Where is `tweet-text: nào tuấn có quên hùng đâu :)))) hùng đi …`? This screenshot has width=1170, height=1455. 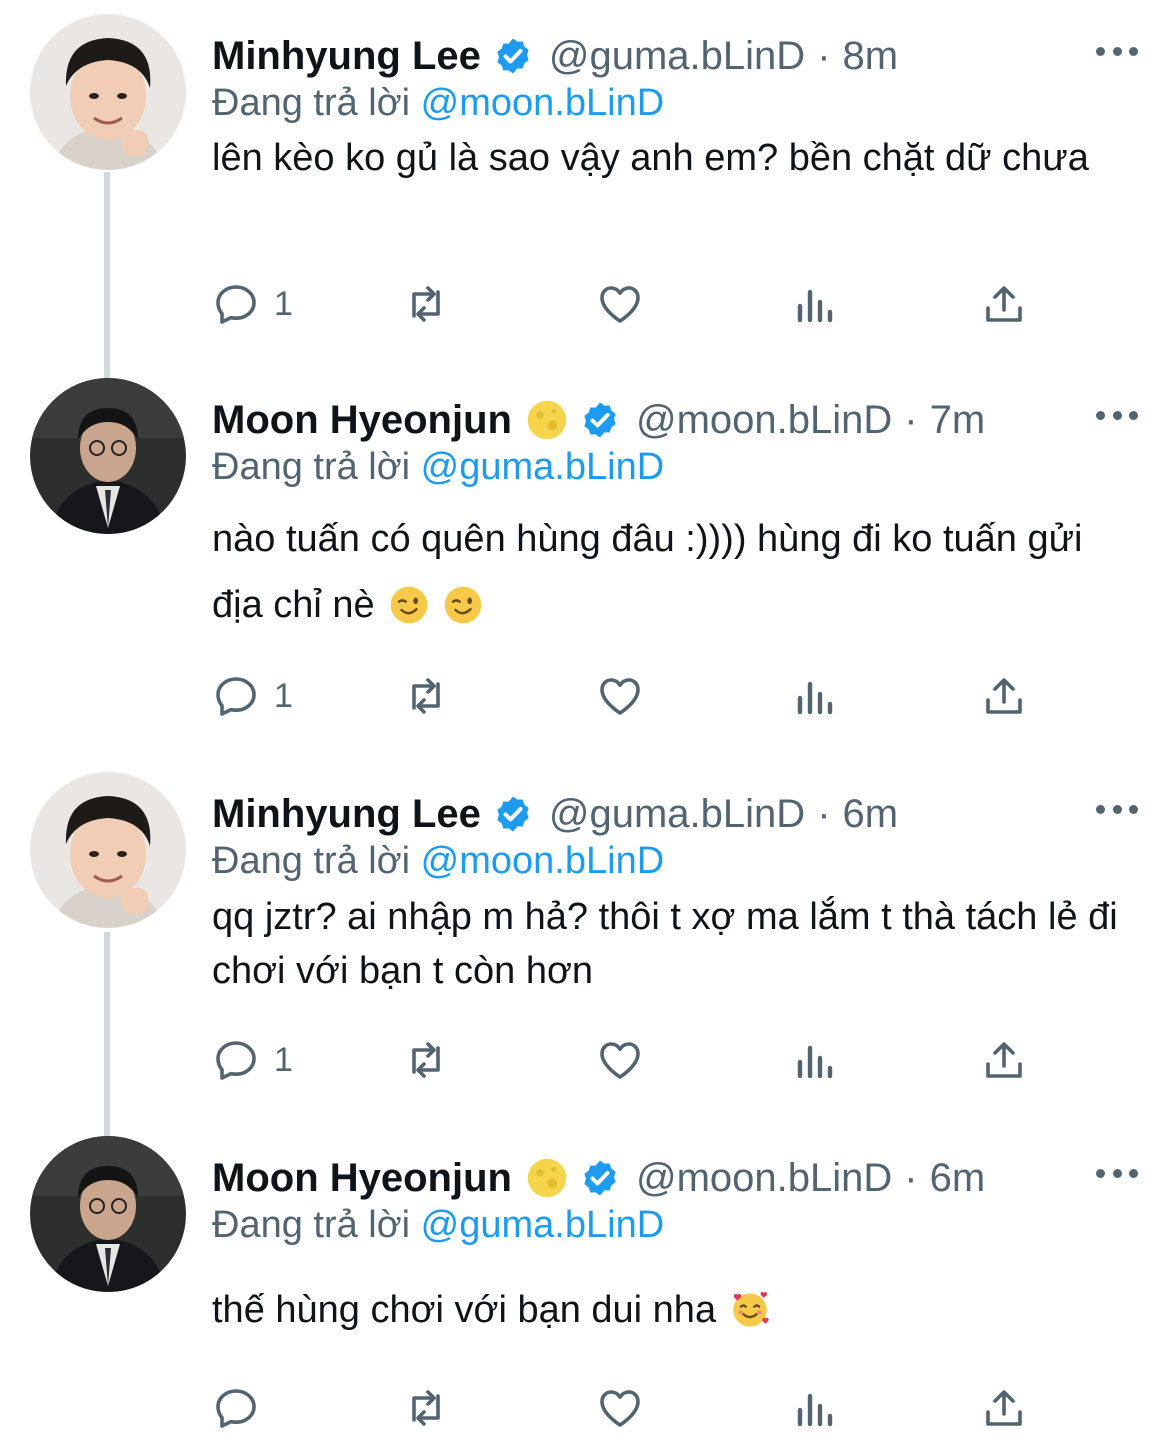
tweet-text: nào tuấn có quên hùng đâu :)))) hùng đi … is located at coordinates (672, 572).